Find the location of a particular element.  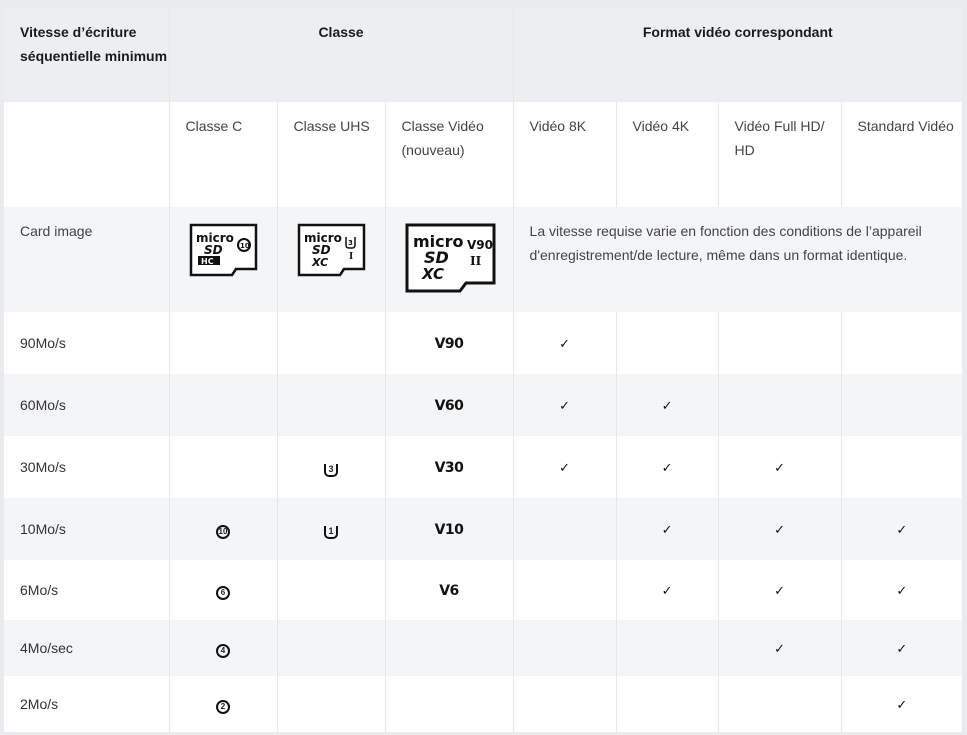

subheader-classe-c: Classe C is located at coordinates (223, 154).